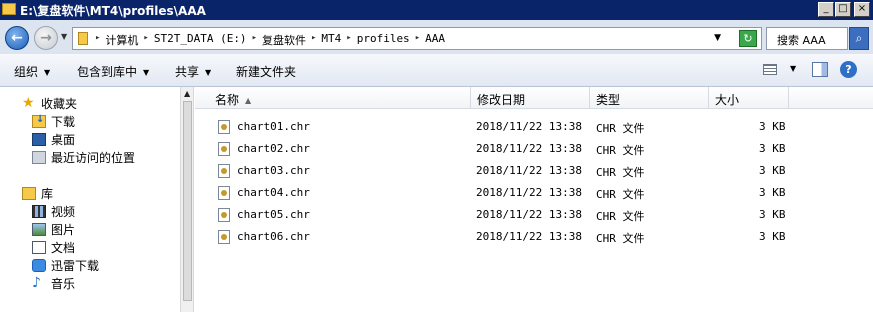  I want to click on organize-button: 组织 ▼, so click(32, 71).